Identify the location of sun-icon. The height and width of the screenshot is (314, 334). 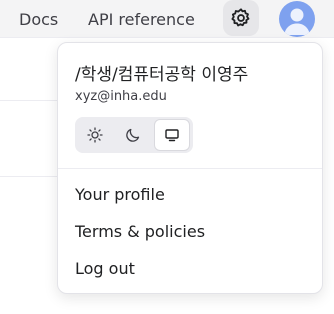
(95, 135).